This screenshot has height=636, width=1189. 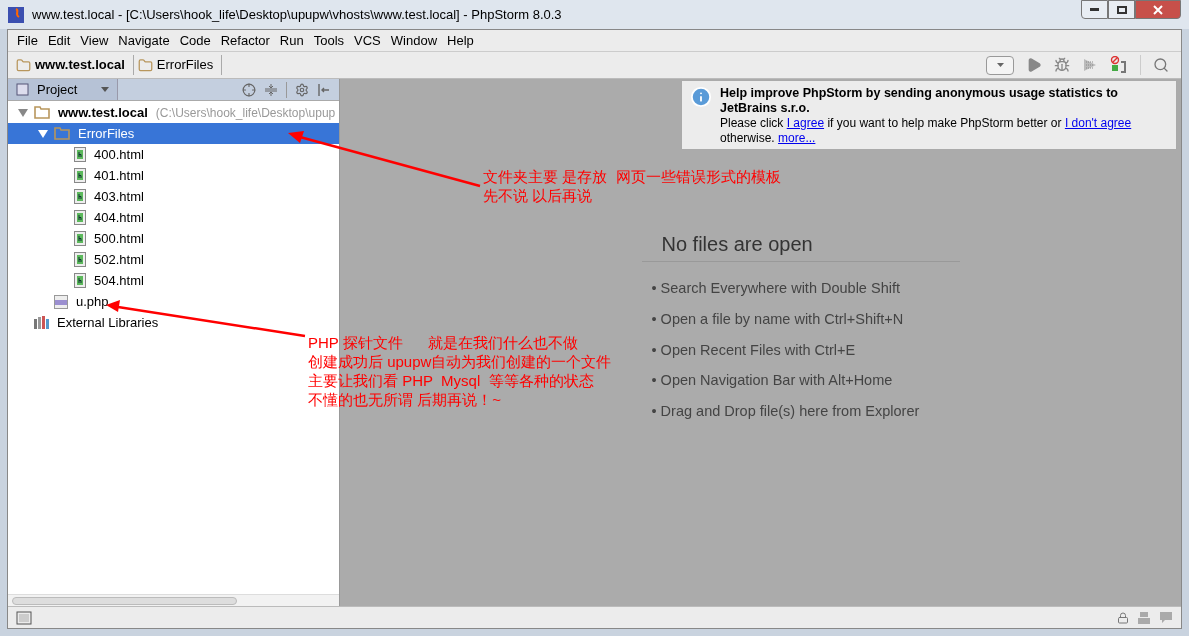 What do you see at coordinates (173, 154) in the screenshot?
I see `tree-item: 400.html` at bounding box center [173, 154].